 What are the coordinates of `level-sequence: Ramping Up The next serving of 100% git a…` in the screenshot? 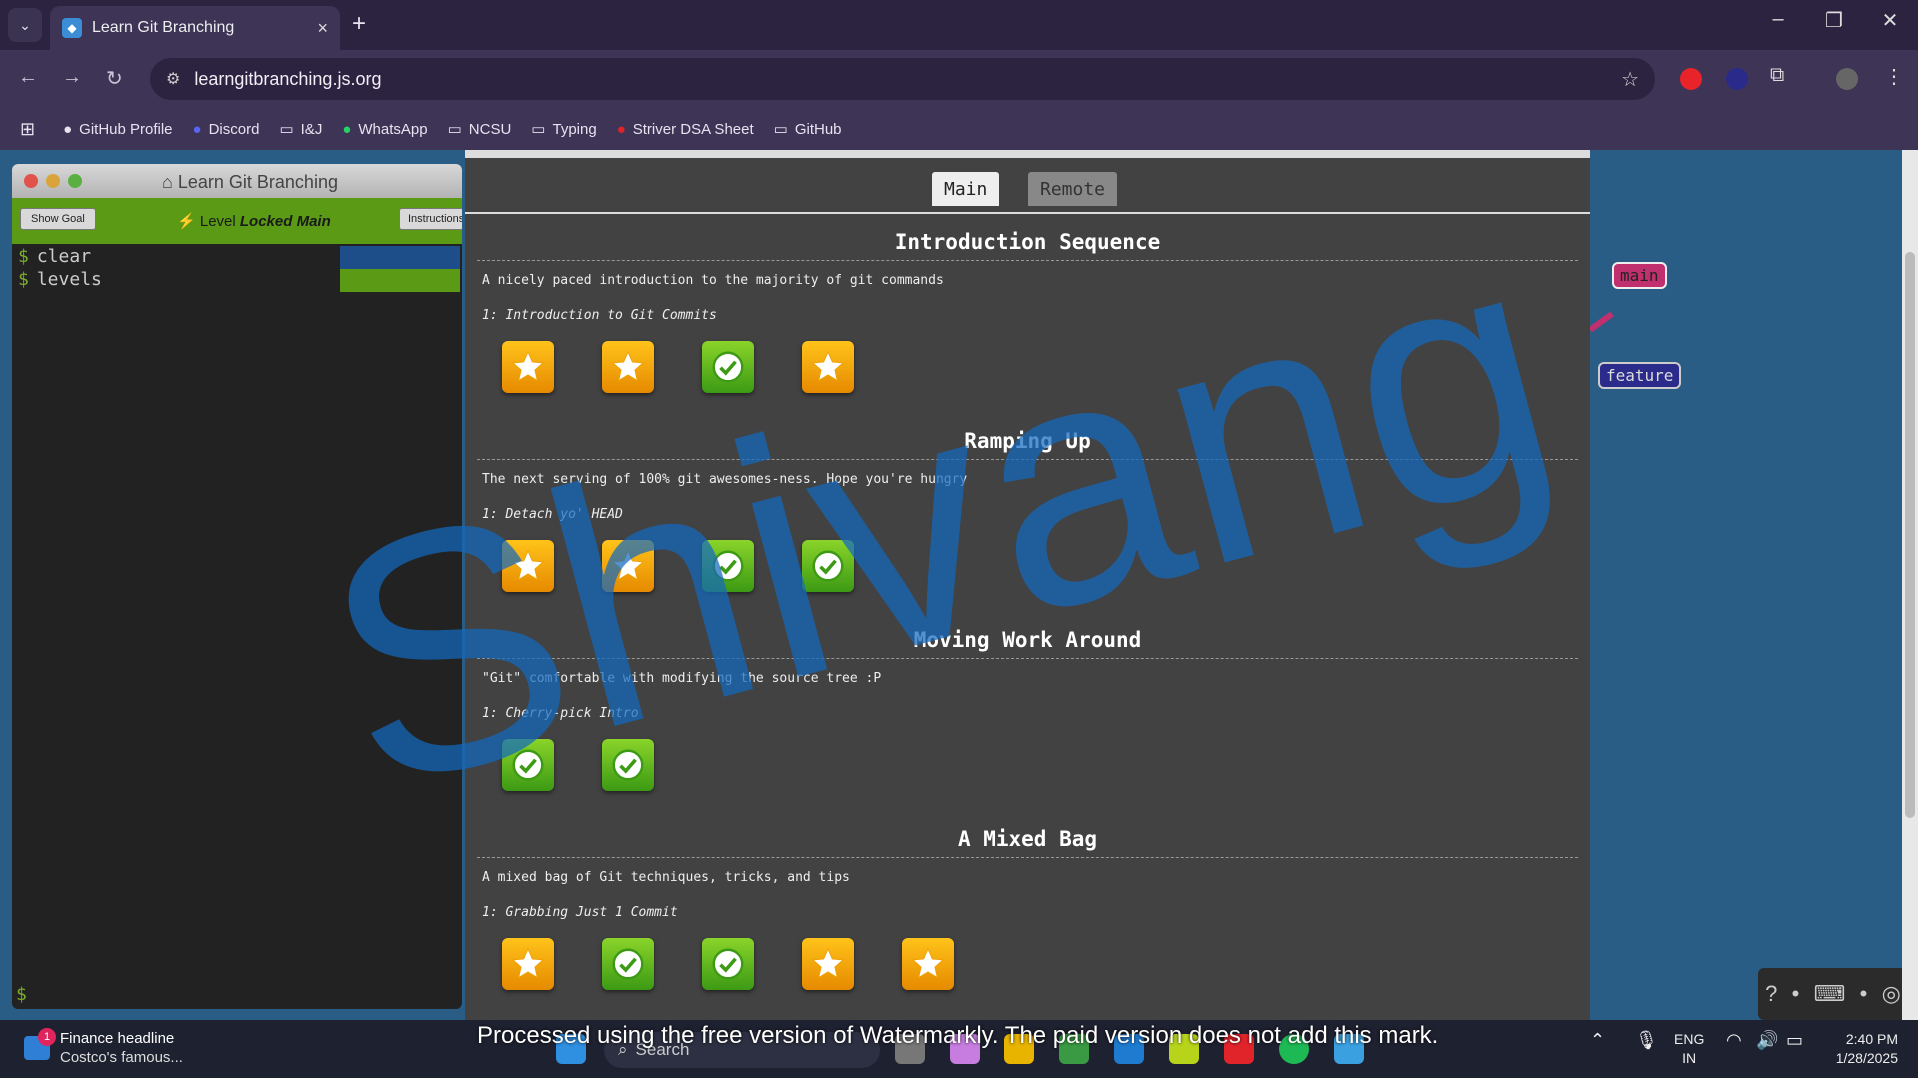 It's located at (1027, 512).